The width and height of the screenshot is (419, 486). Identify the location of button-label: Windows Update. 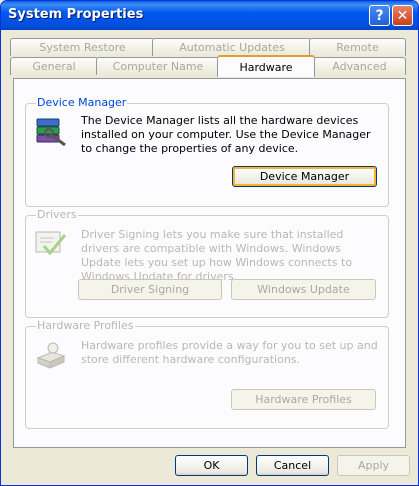
(303, 289).